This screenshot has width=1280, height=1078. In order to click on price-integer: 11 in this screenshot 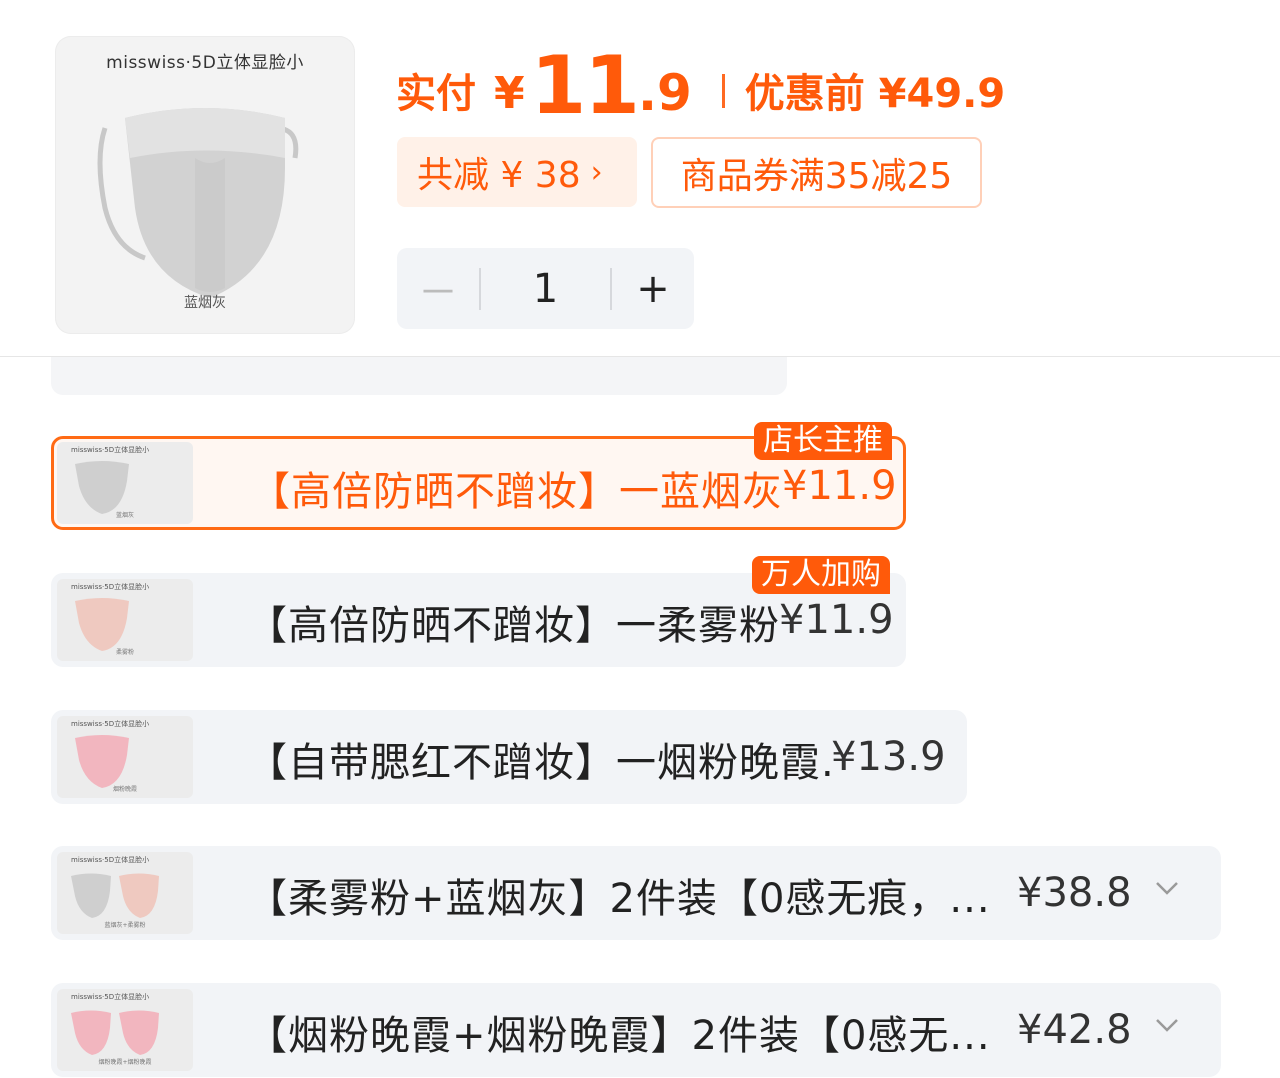, I will do `click(585, 85)`.